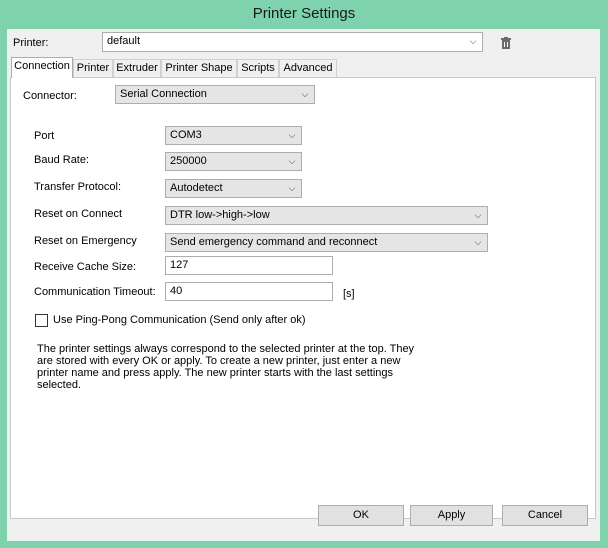  I want to click on port-select: COM3 ⌵, so click(233, 135).